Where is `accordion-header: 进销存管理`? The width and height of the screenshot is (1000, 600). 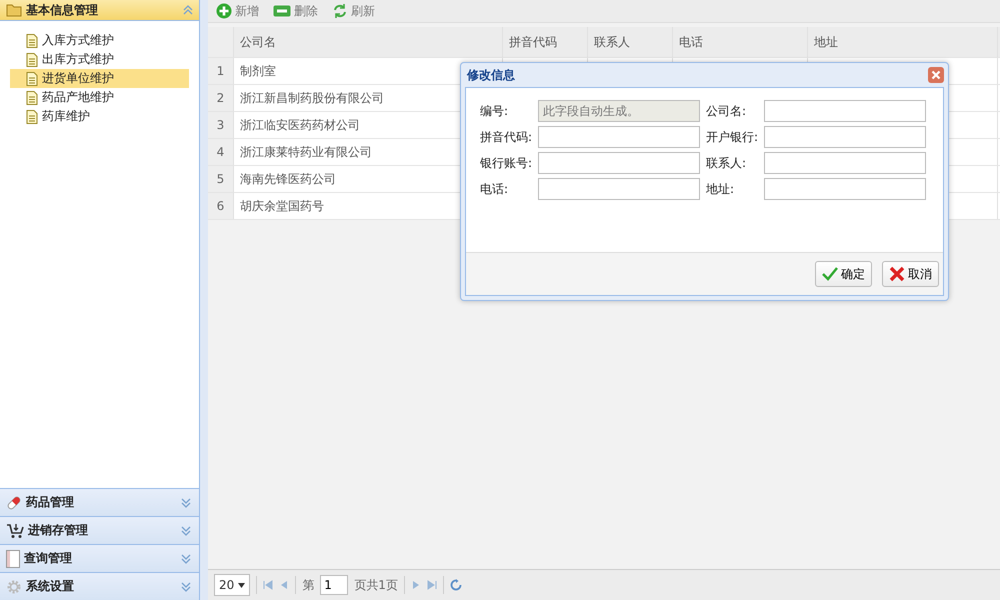
accordion-header: 进销存管理 is located at coordinates (99, 530).